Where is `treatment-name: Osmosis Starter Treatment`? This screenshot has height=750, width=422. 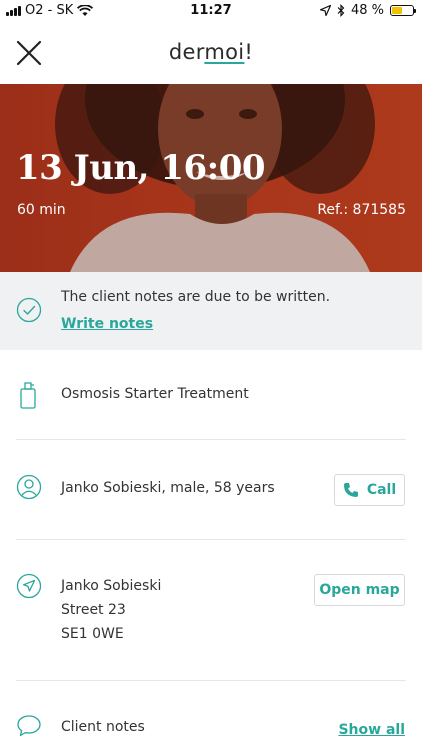
treatment-name: Osmosis Starter Treatment is located at coordinates (155, 394).